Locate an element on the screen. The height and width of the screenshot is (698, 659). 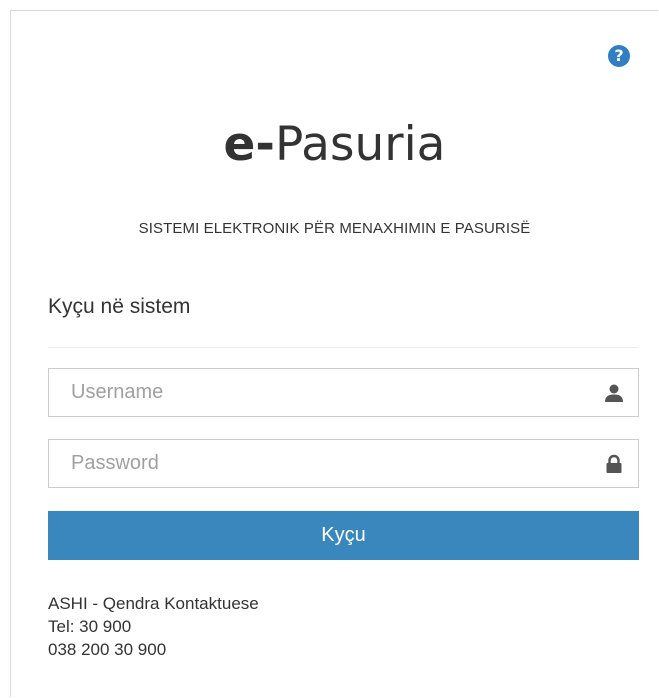
password-field-wrapper is located at coordinates (343, 463).